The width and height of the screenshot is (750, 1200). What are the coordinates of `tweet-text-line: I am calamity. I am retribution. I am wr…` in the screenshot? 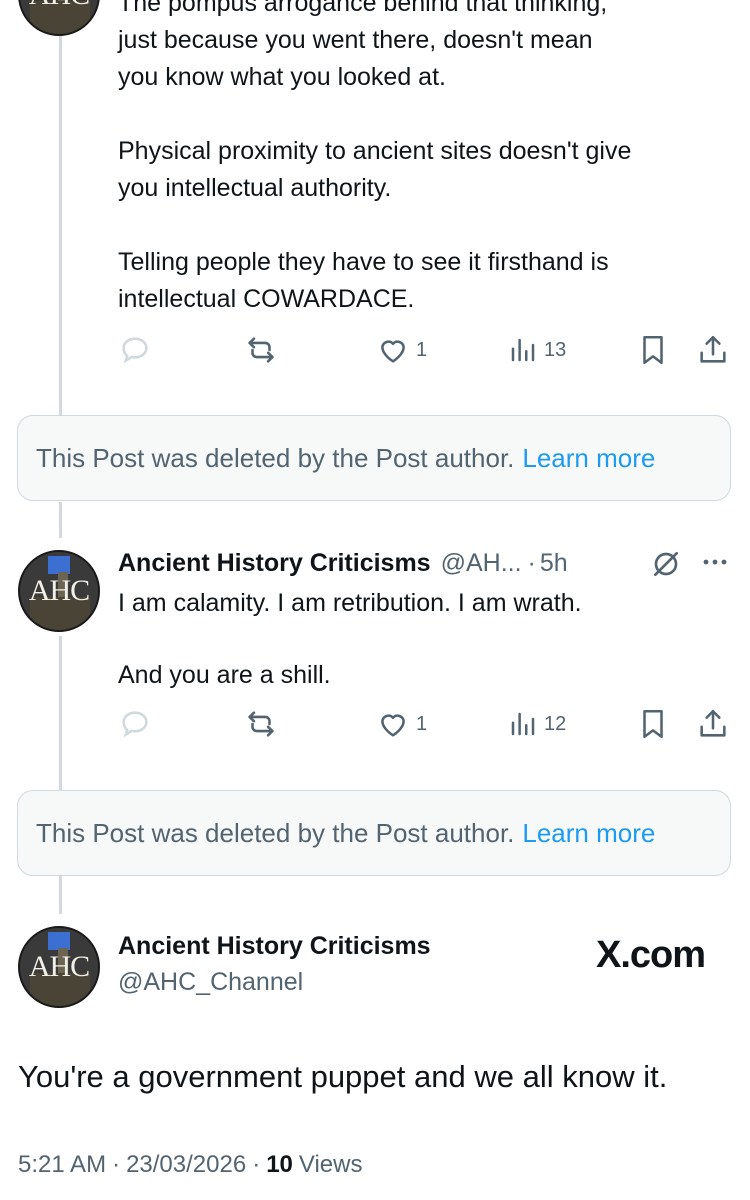 It's located at (350, 603).